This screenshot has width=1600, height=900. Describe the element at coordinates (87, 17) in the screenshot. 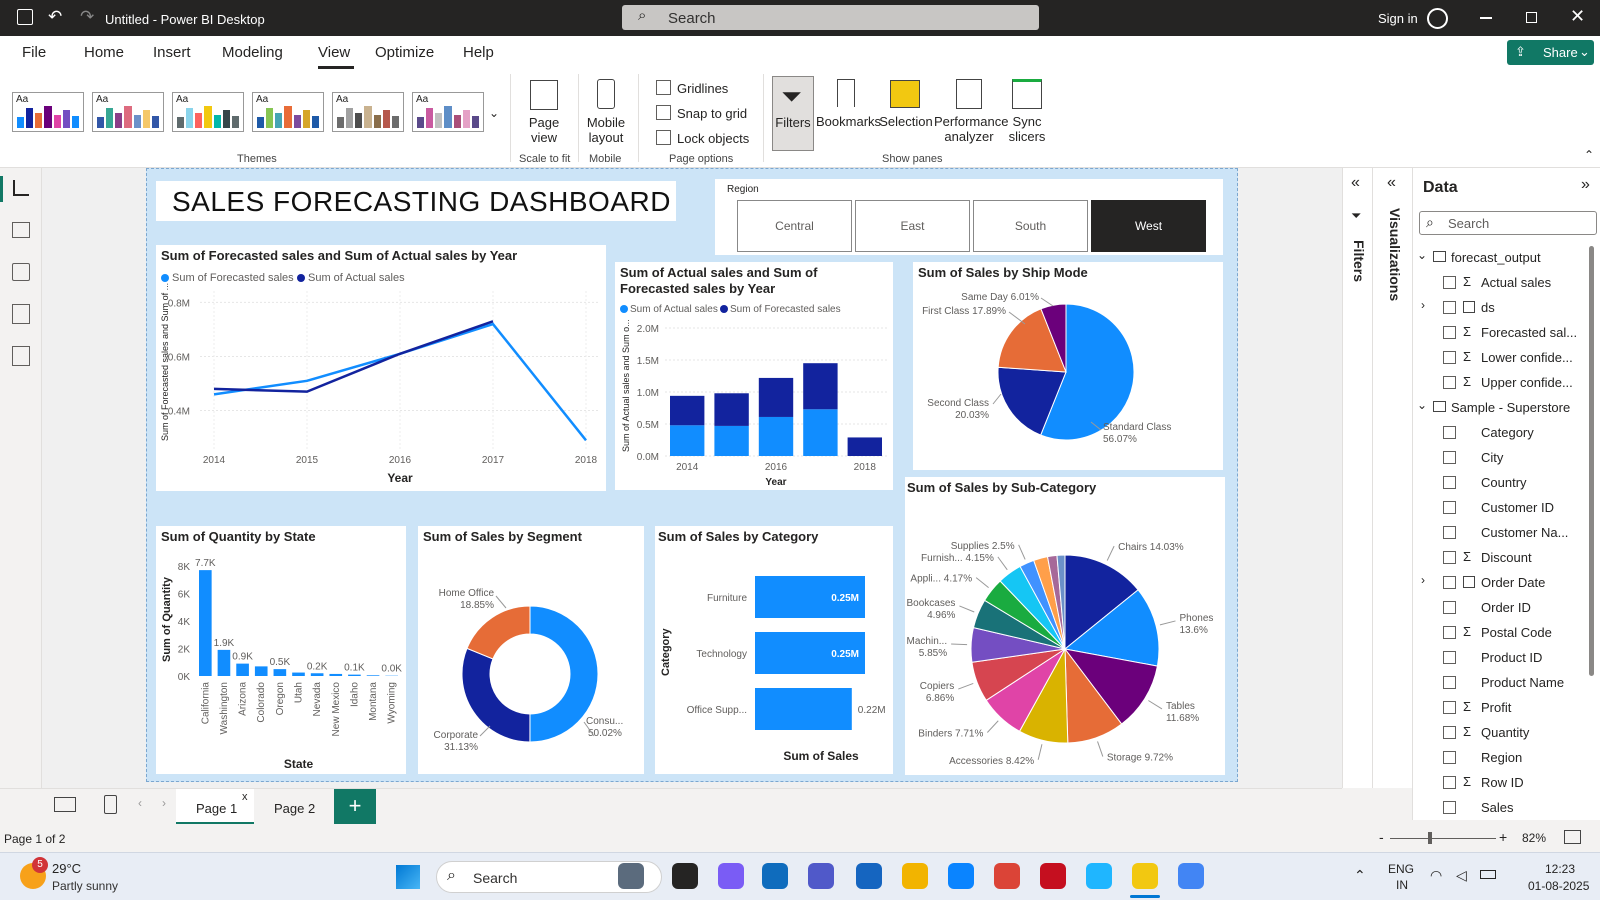

I see `redo-icon: ↷` at that location.